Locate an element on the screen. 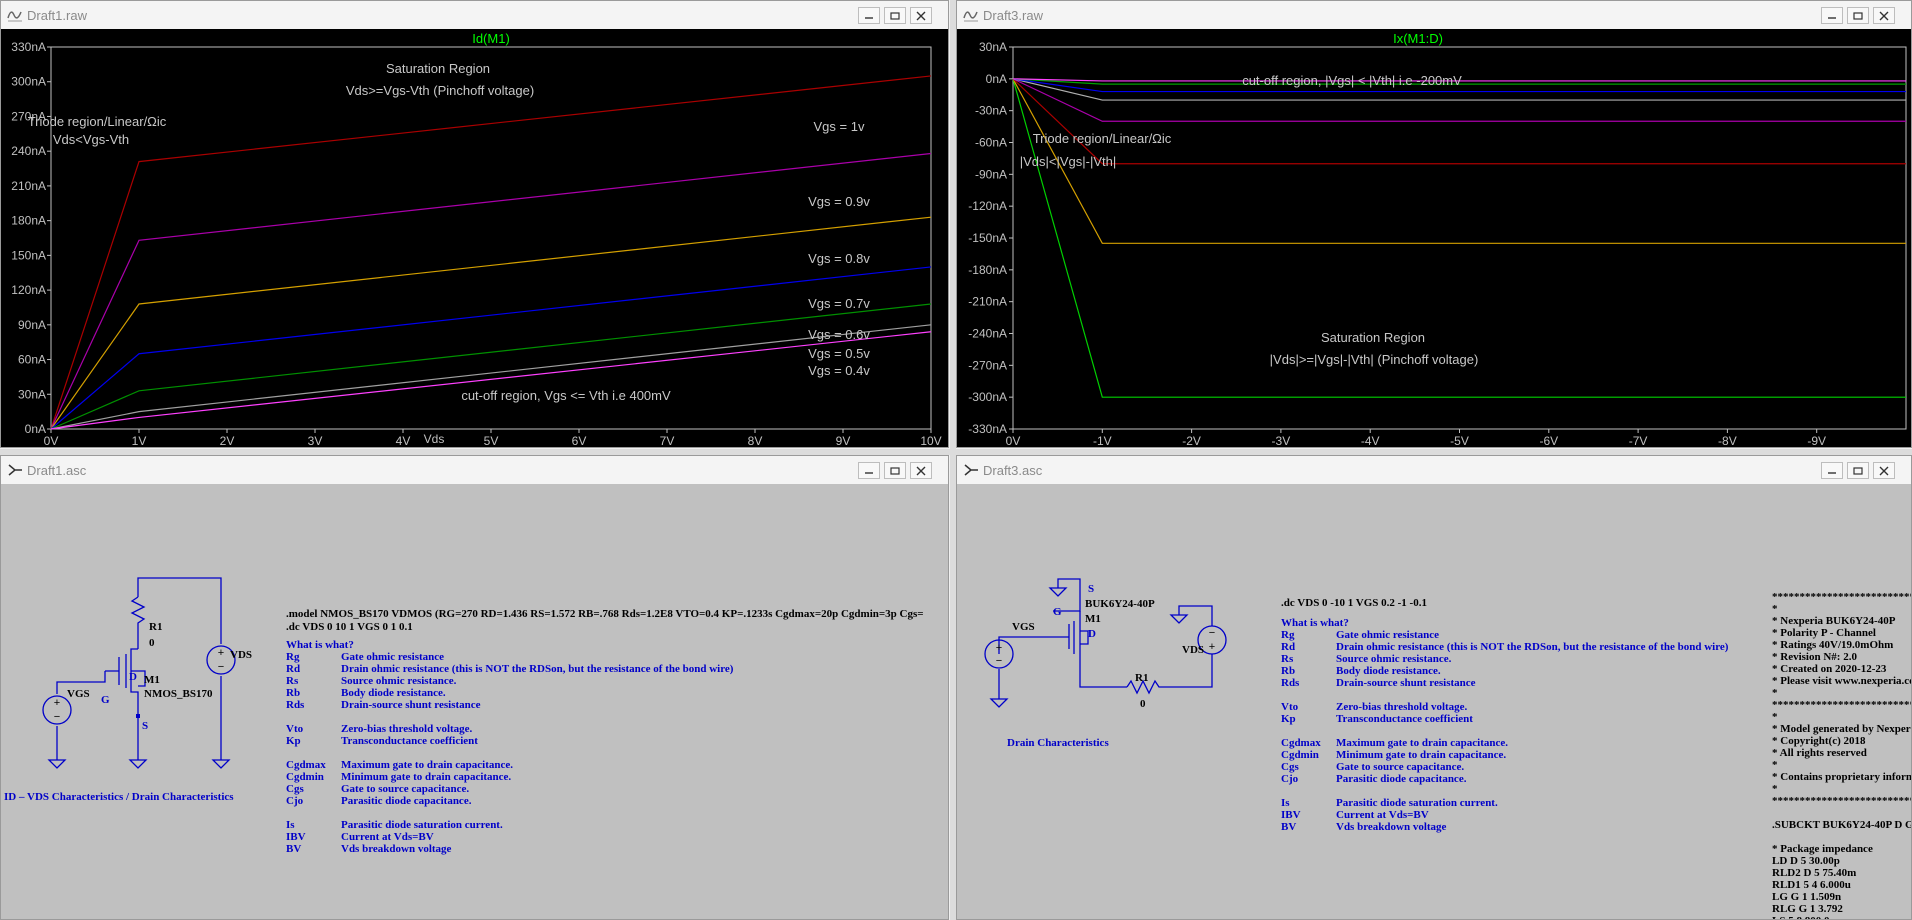 This screenshot has height=920, width=1912. dc-sweep-directive: .dc VDS 0 -10 1 VGS 0.2 -1 -0.1 is located at coordinates (1354, 603).